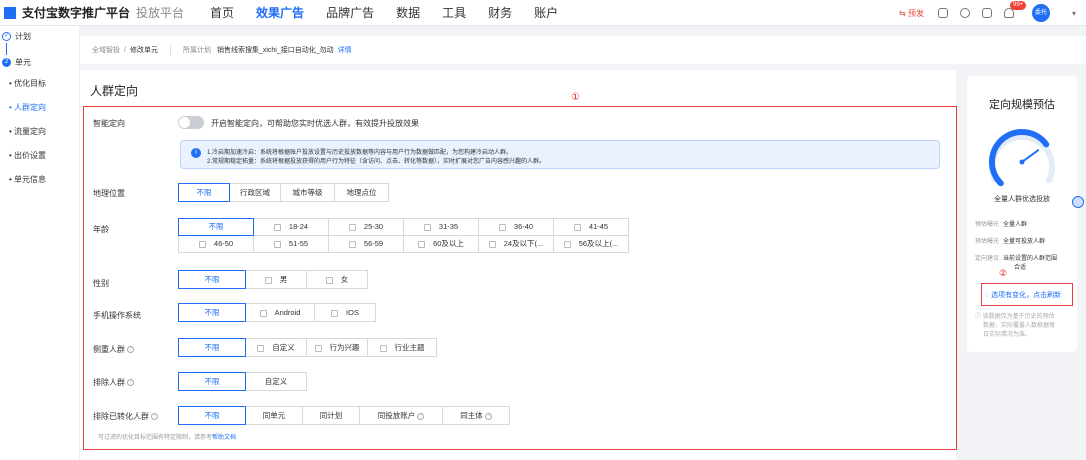 This screenshot has height=460, width=1086. Describe the element at coordinates (942, 13) in the screenshot. I see `tablet-icon` at that location.